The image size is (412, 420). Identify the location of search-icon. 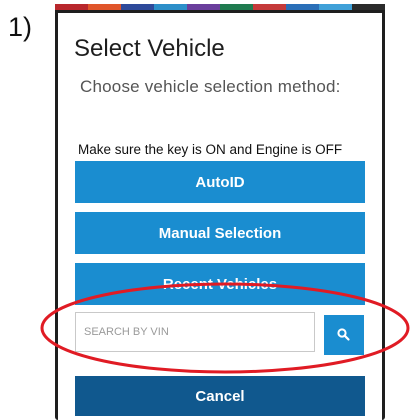
(343, 334).